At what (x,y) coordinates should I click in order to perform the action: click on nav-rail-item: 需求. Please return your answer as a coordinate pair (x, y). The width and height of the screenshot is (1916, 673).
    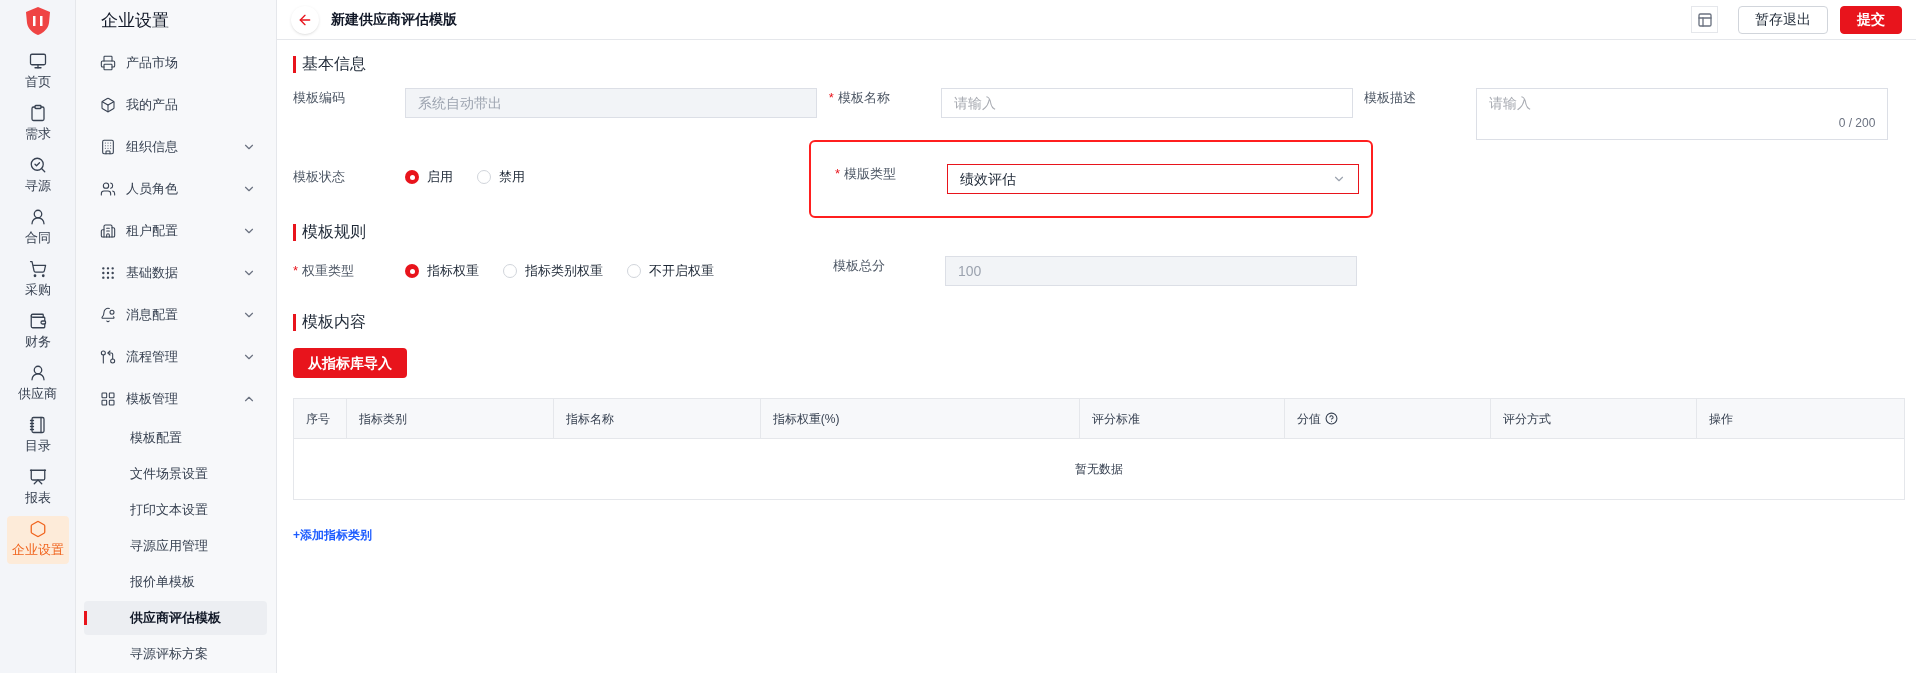
    Looking at the image, I should click on (37, 124).